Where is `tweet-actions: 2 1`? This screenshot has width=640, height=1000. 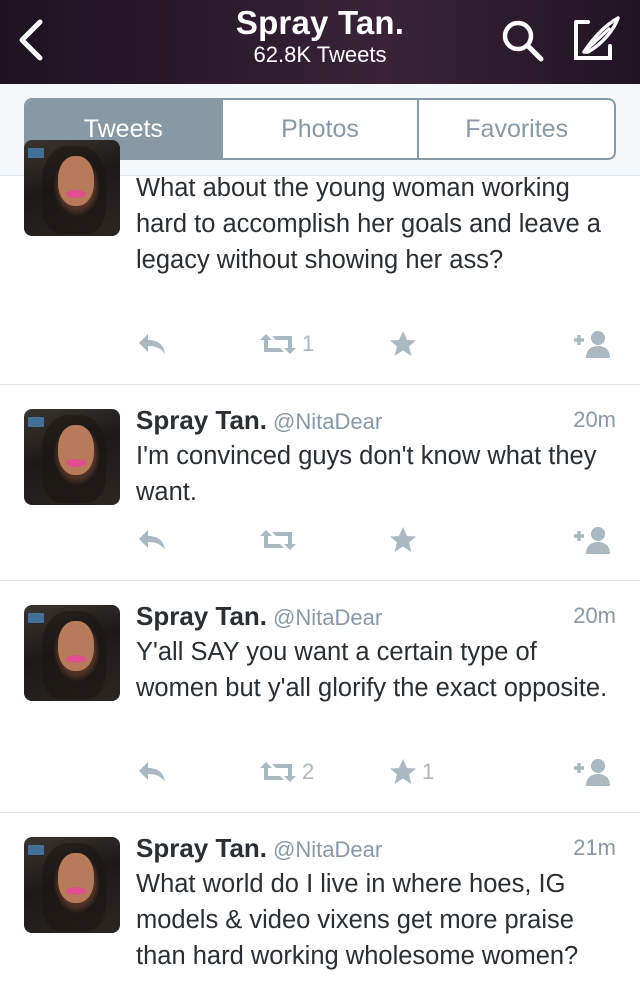 tweet-actions: 2 1 is located at coordinates (376, 772).